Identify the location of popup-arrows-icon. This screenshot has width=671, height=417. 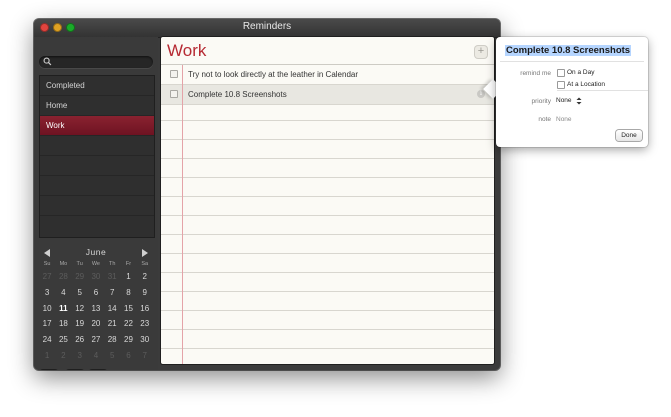
(579, 101).